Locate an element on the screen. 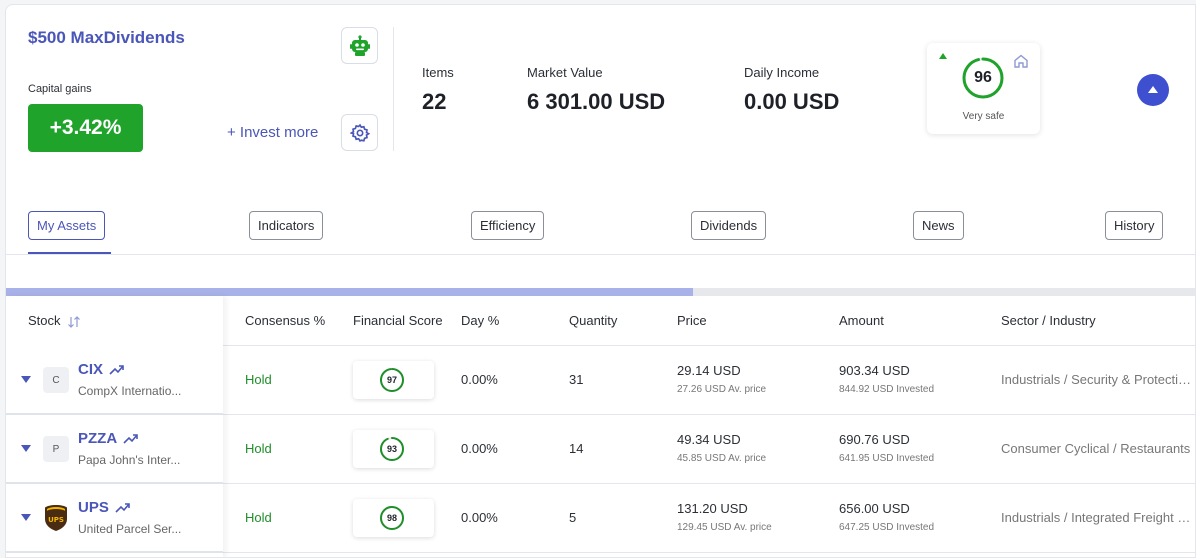  tab-my-assets: My Assets is located at coordinates (67, 225).